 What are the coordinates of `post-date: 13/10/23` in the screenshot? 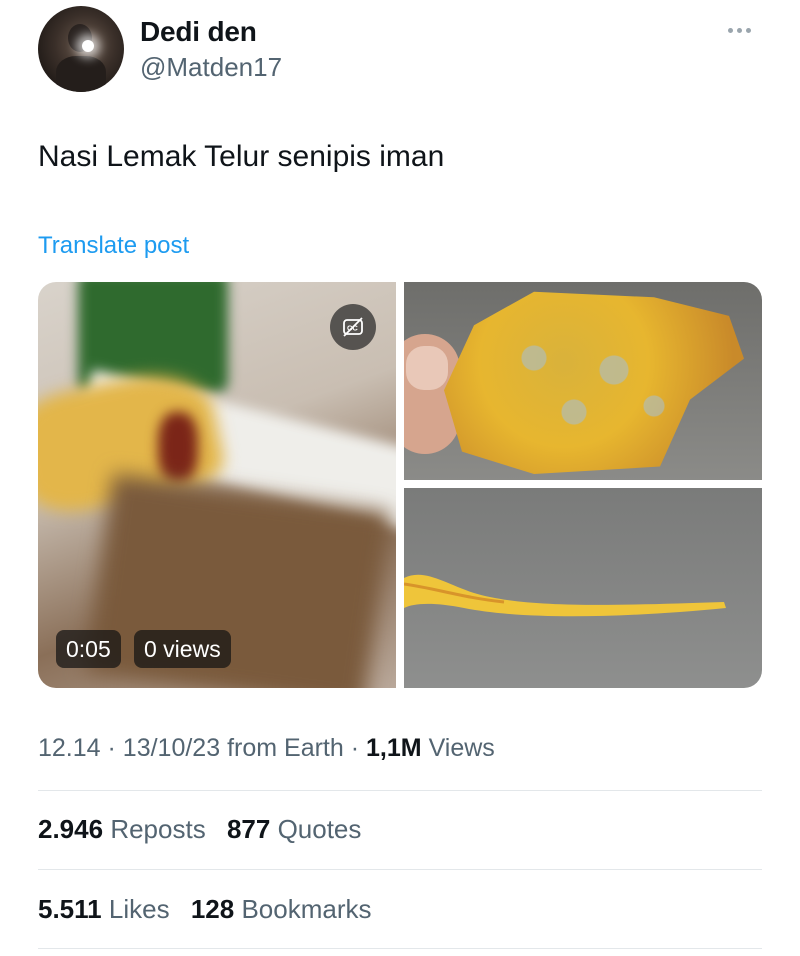 It's located at (171, 748).